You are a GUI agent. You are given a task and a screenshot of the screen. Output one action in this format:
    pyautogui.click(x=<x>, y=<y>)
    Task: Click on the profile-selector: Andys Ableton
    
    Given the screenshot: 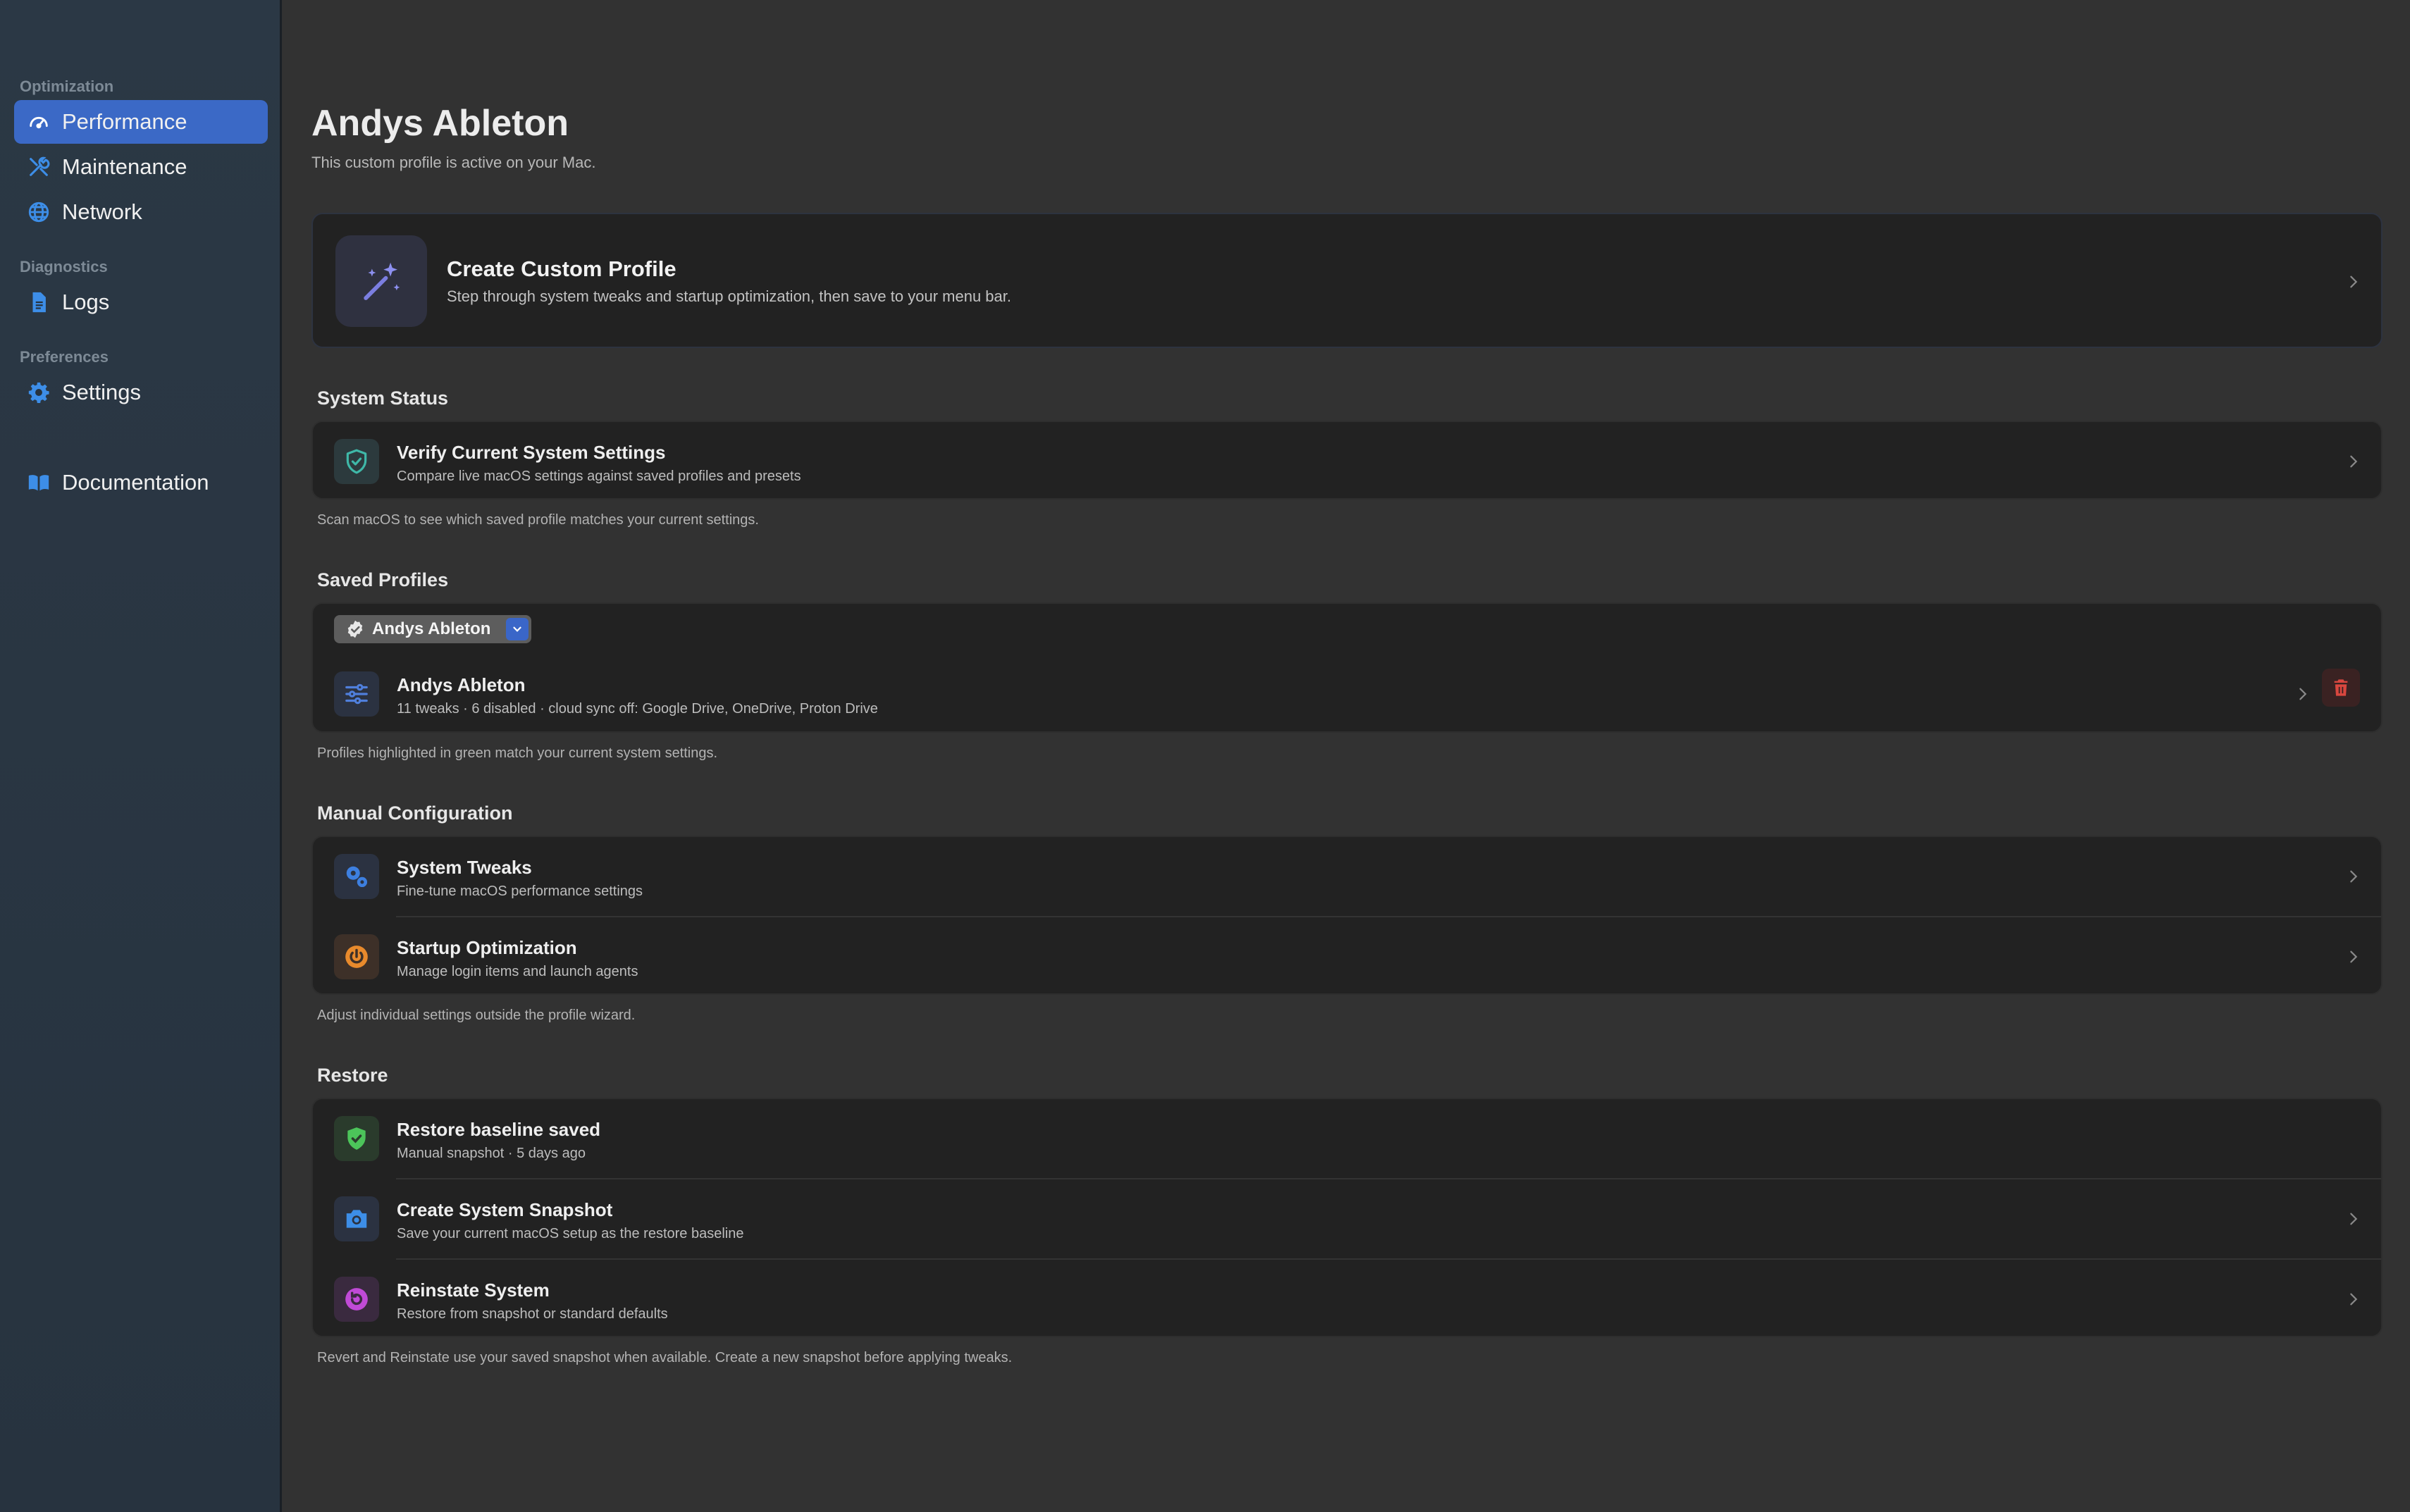 What is the action you would take?
    pyautogui.click(x=433, y=629)
    